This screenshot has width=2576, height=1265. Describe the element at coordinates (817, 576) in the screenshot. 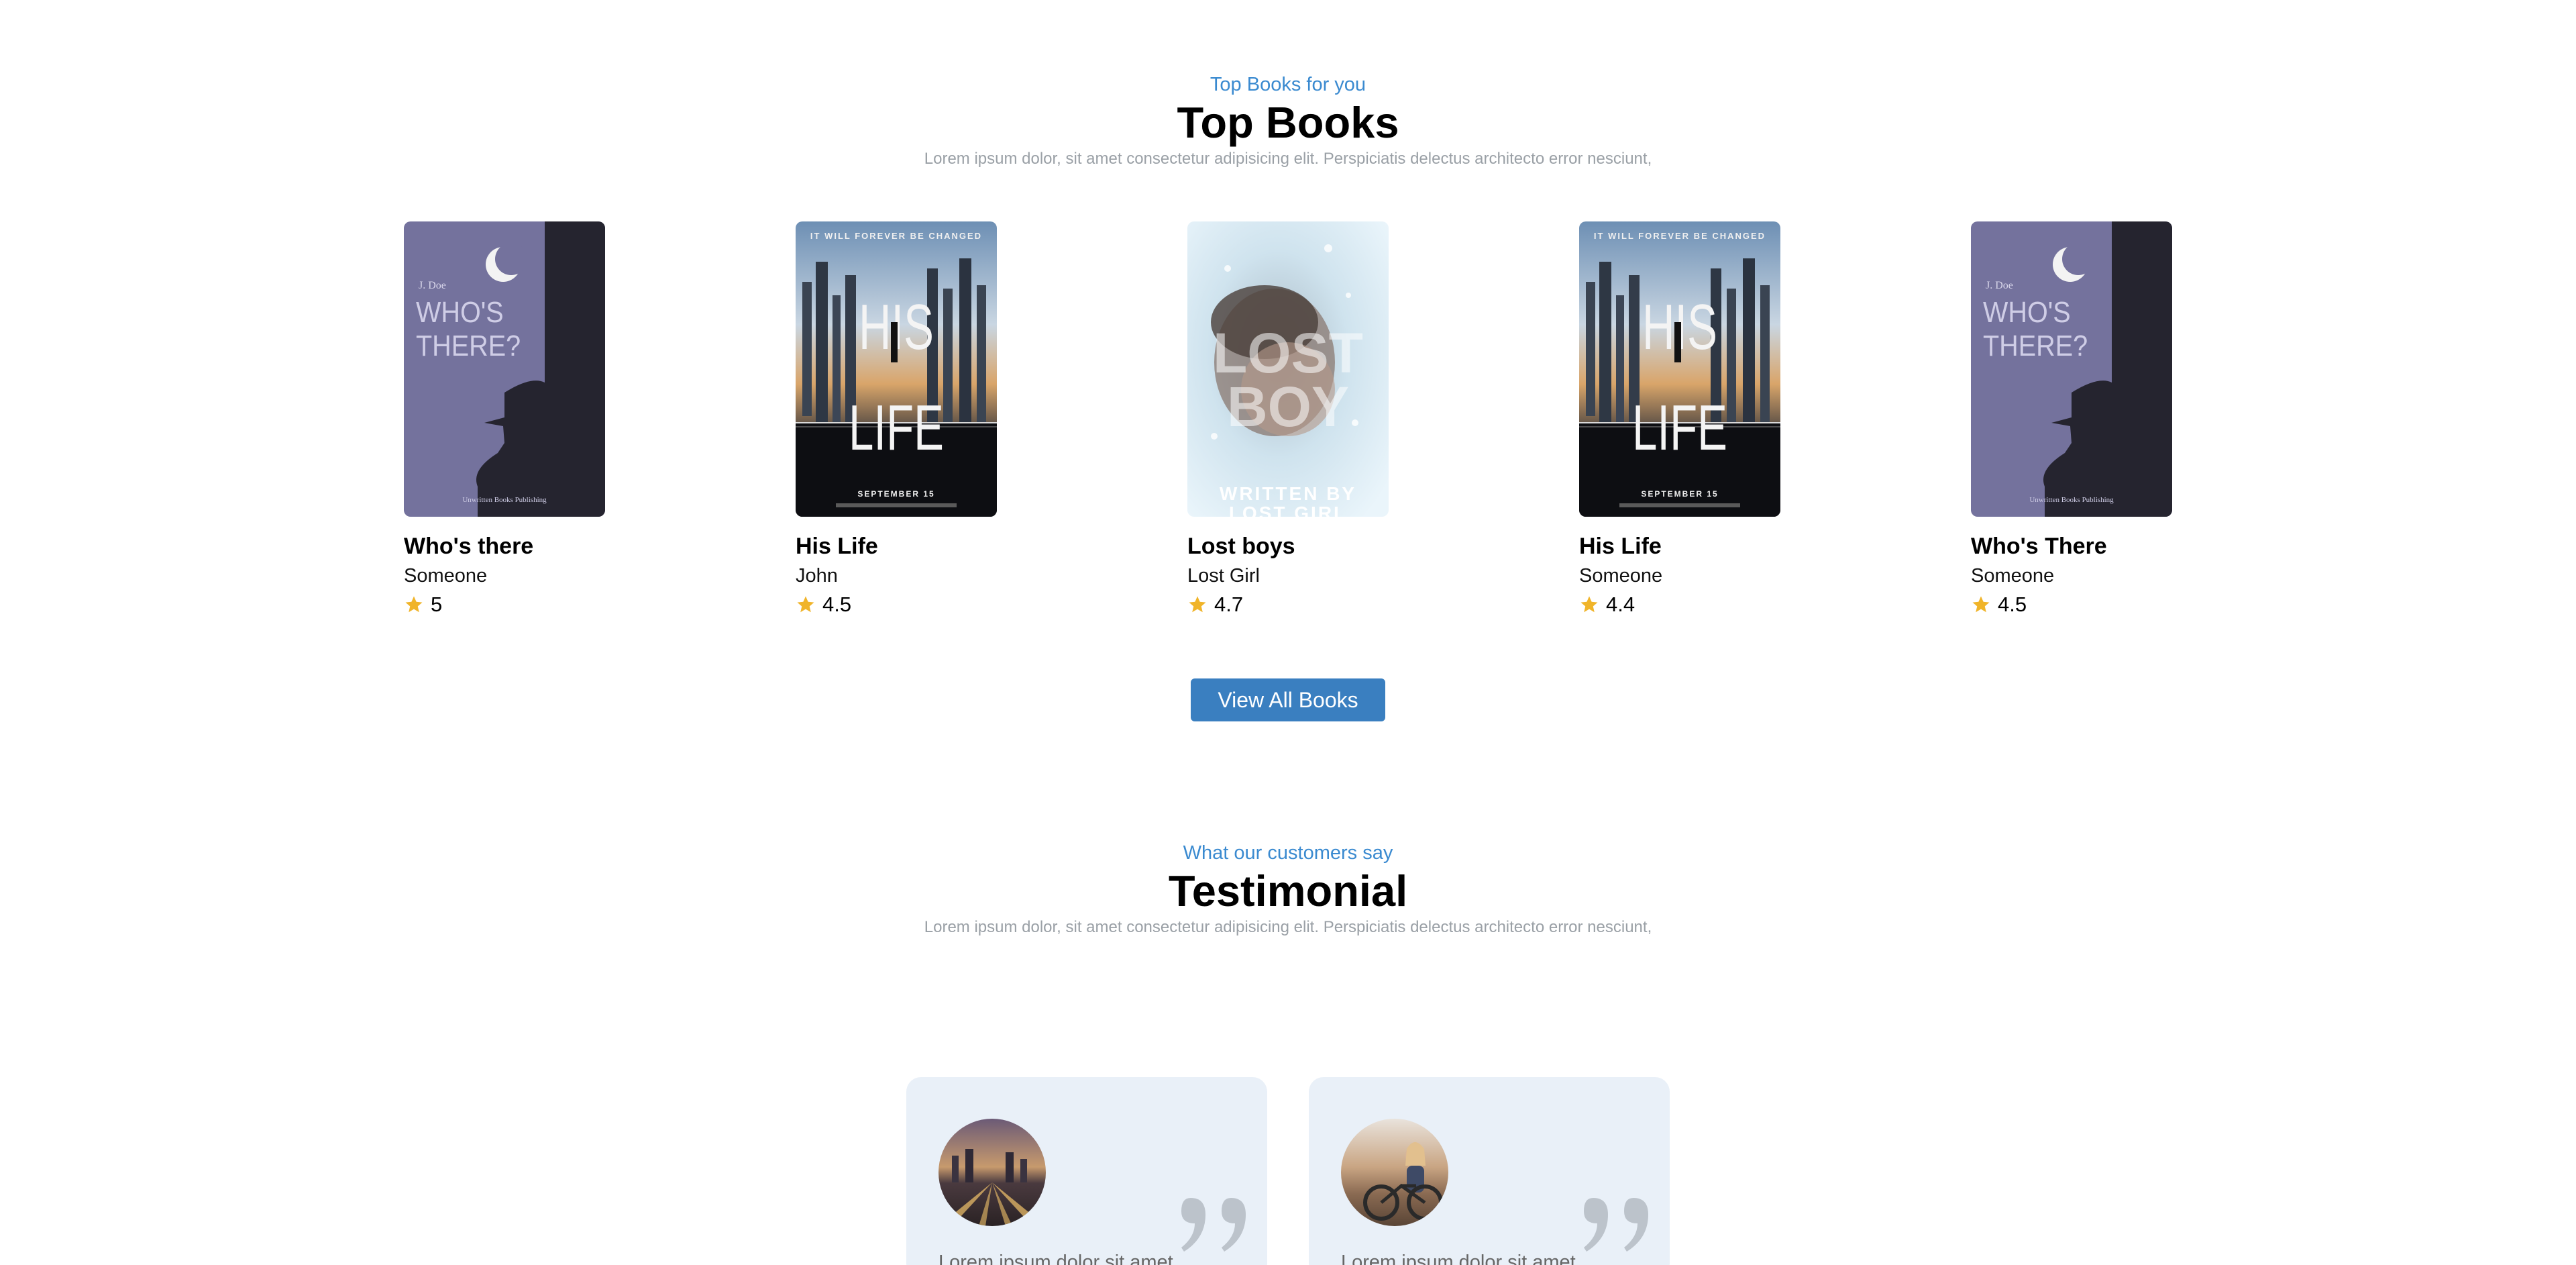

I see `book-author: John` at that location.